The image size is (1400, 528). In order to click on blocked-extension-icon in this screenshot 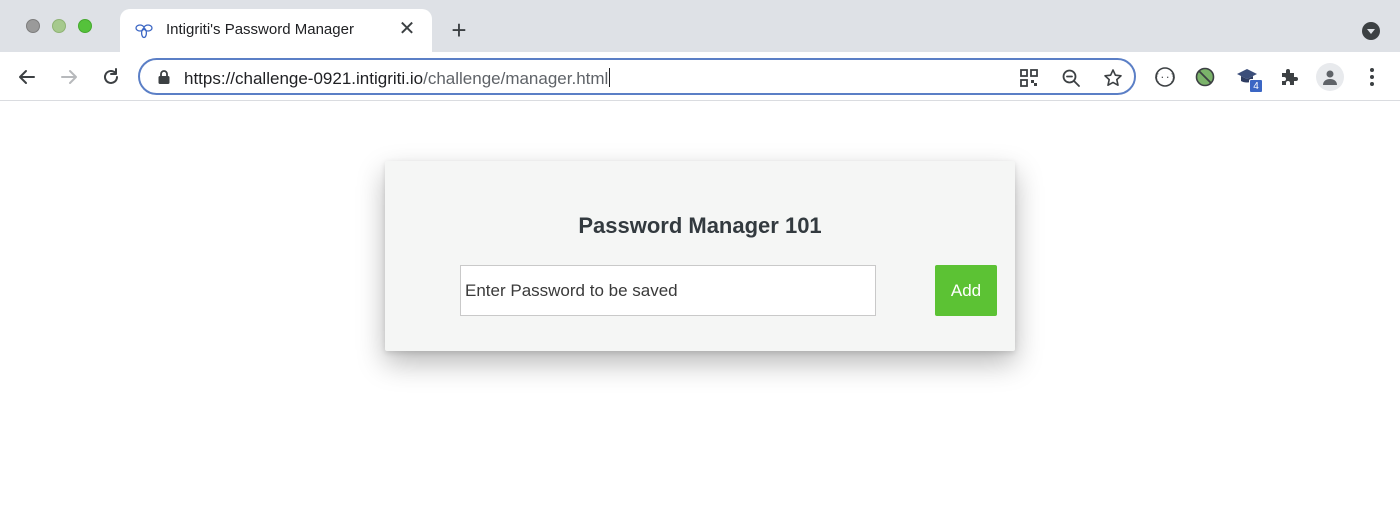, I will do `click(1205, 77)`.